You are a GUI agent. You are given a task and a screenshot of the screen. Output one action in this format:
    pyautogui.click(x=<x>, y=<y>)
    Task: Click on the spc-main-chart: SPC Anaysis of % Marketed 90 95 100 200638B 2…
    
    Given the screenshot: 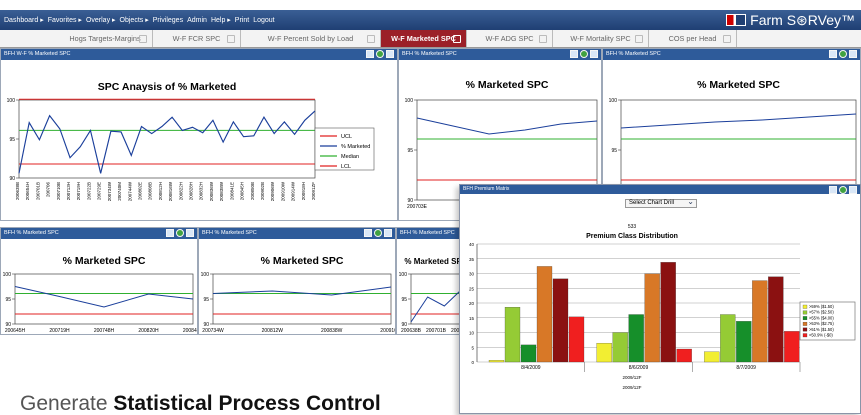 What is the action you would take?
    pyautogui.click(x=191, y=141)
    